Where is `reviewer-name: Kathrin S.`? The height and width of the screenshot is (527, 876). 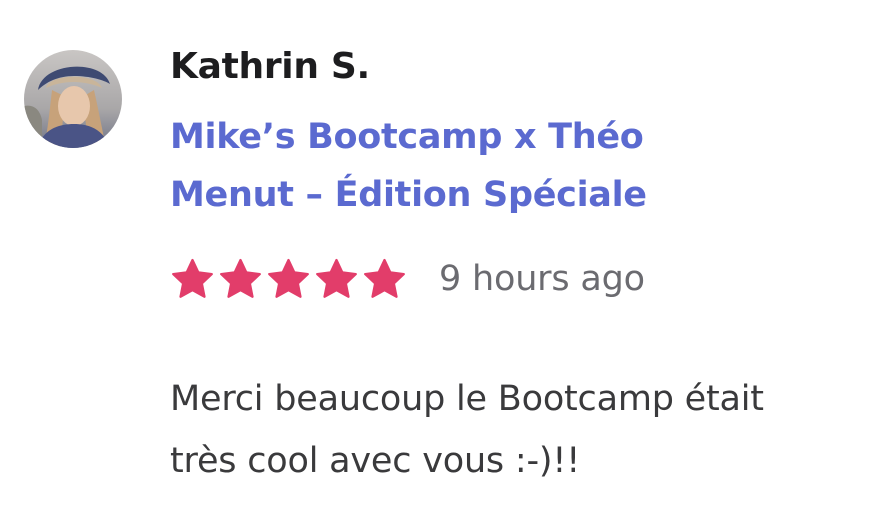
reviewer-name: Kathrin S. is located at coordinates (270, 66).